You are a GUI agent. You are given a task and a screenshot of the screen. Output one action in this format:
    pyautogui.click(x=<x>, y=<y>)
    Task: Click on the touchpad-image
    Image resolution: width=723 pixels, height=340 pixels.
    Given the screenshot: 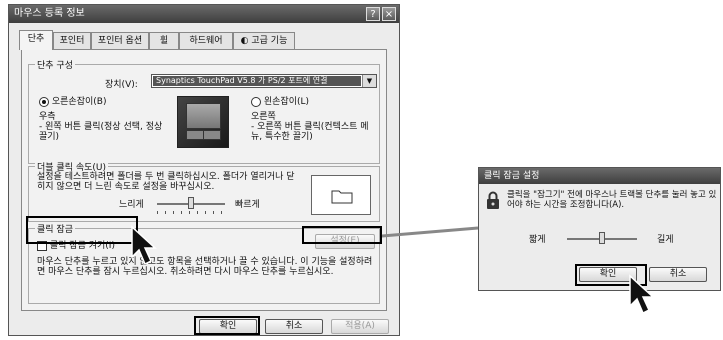 What is the action you would take?
    pyautogui.click(x=203, y=122)
    